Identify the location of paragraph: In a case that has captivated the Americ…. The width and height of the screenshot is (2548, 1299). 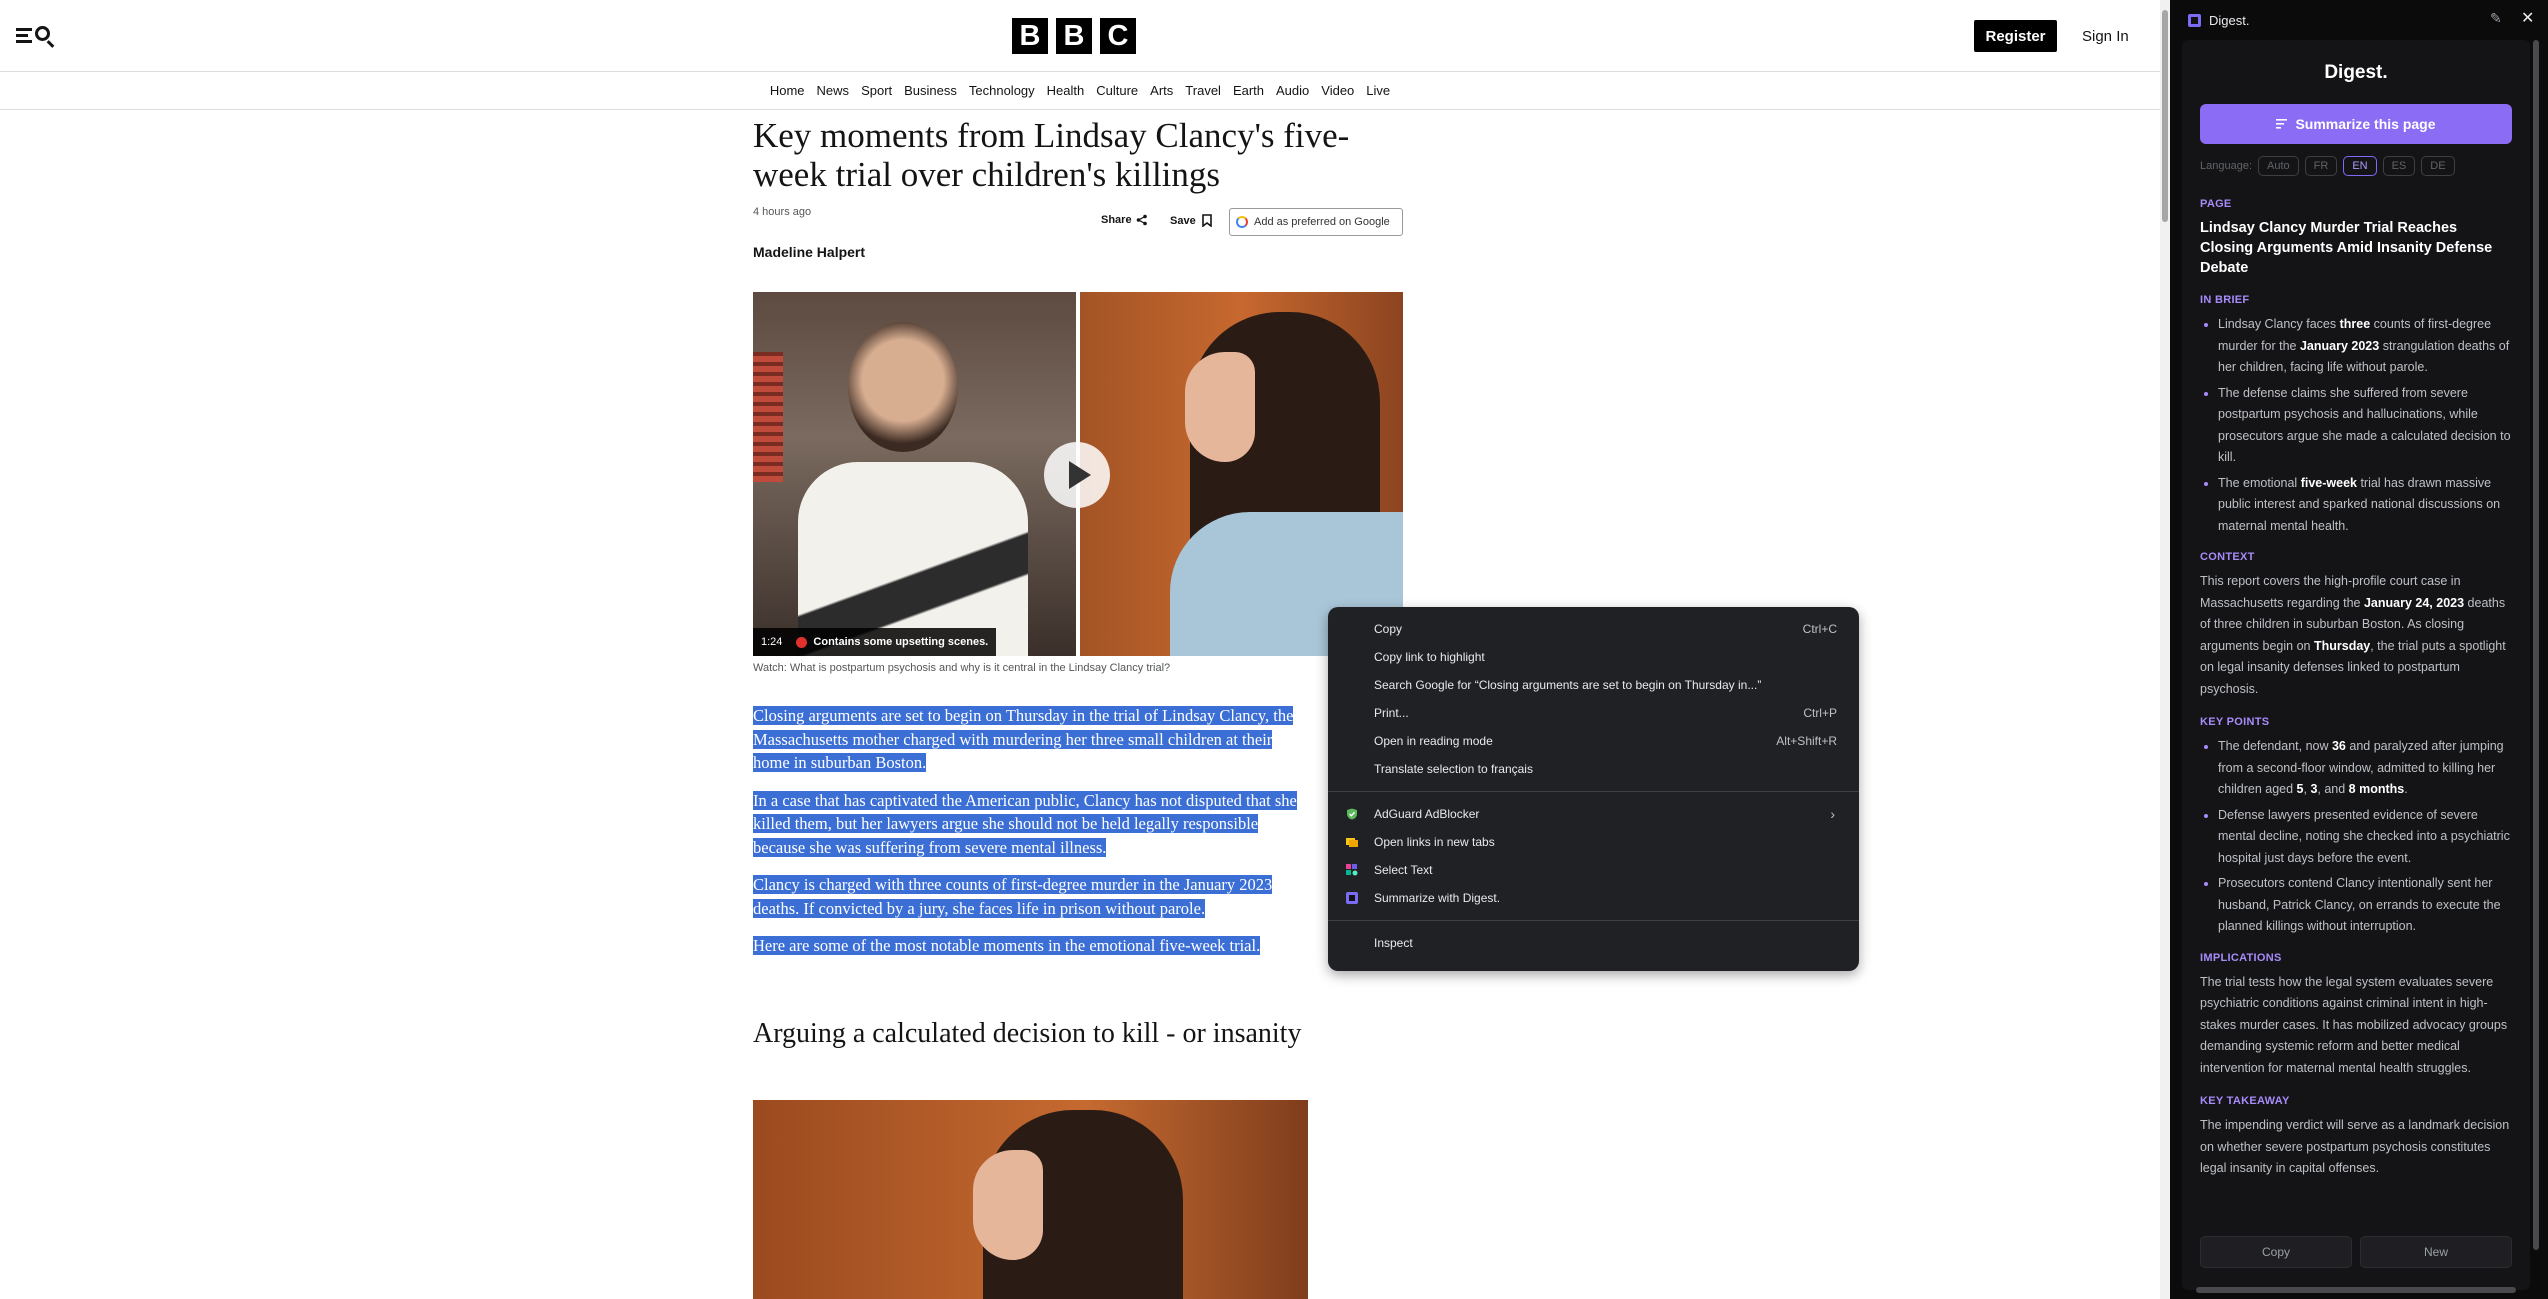
(1033, 824).